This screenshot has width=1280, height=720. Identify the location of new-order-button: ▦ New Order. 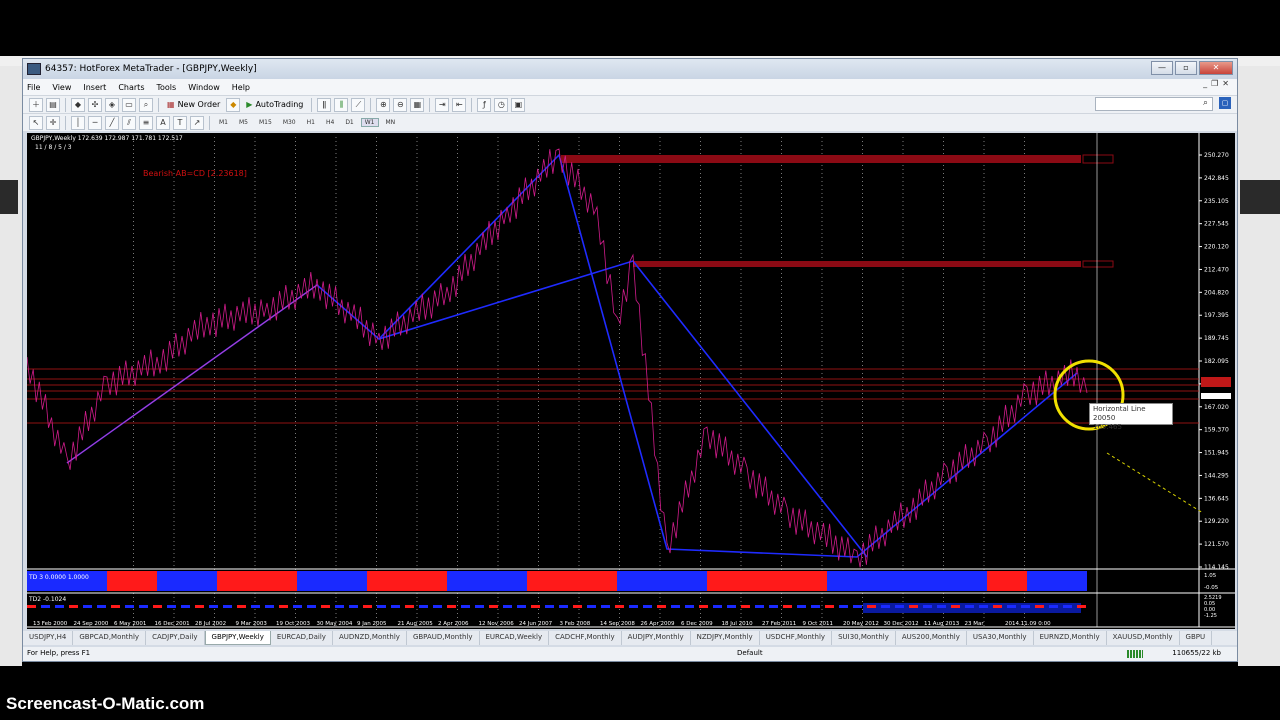
(193, 104).